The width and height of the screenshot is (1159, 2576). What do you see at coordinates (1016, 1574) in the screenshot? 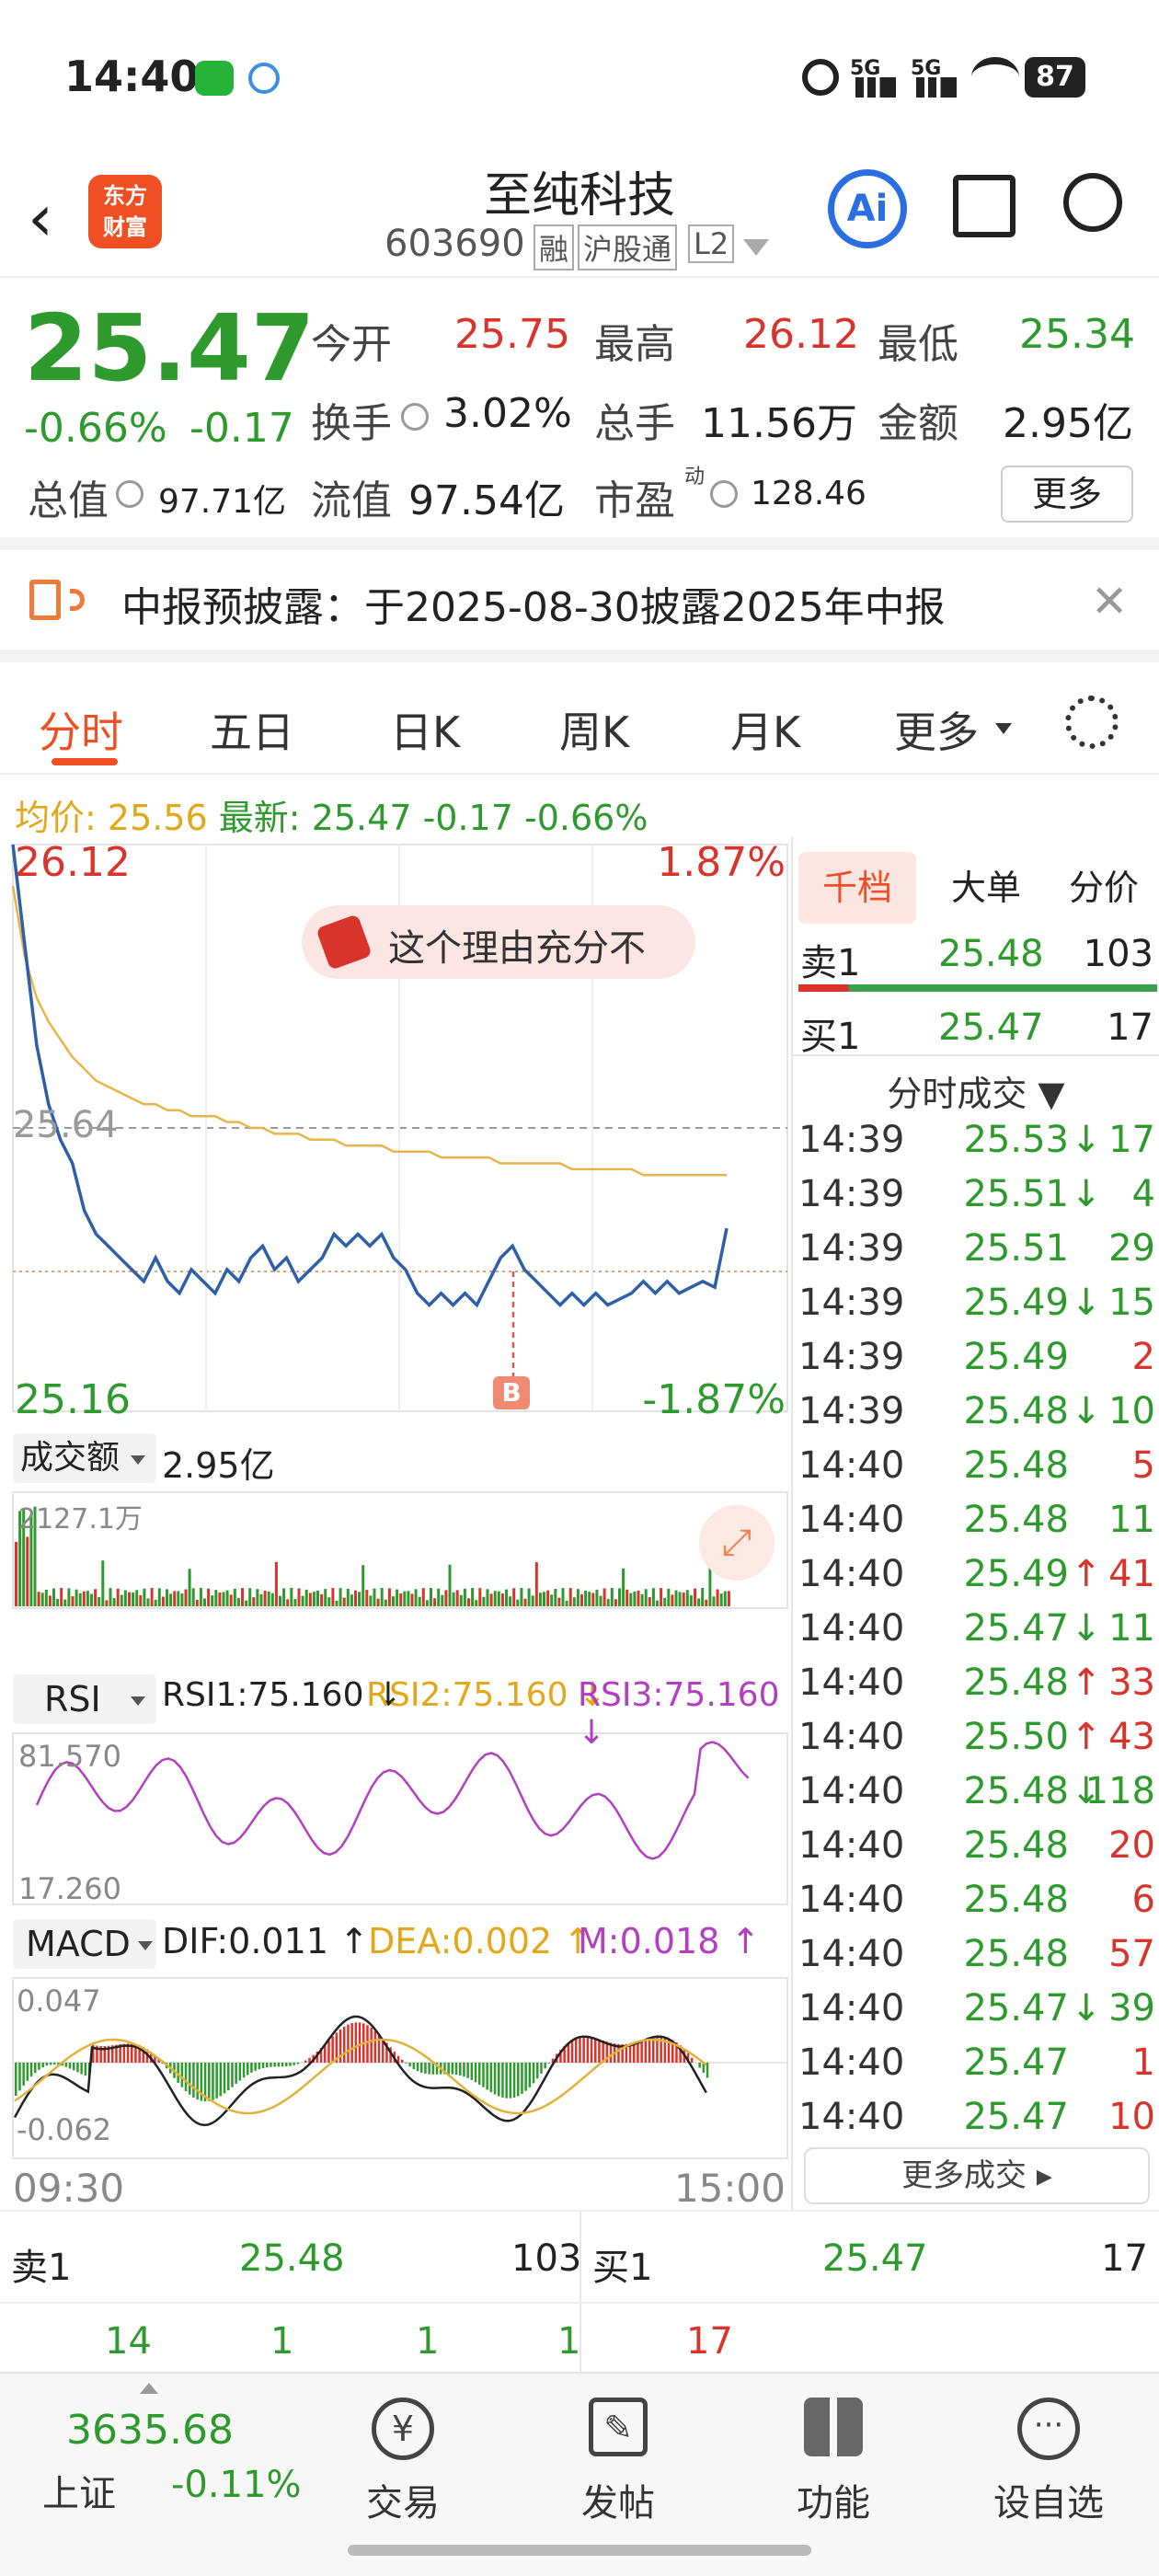
I see `trade-price: 25.49` at bounding box center [1016, 1574].